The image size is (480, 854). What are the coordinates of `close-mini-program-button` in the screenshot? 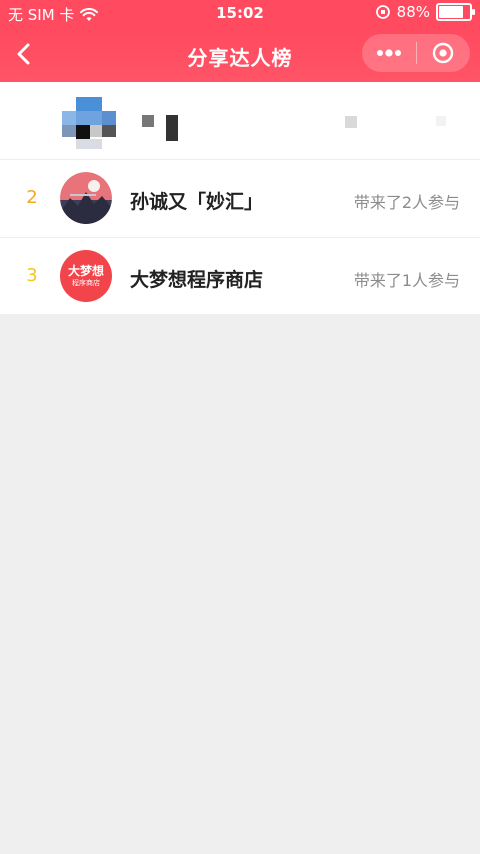 It's located at (444, 53).